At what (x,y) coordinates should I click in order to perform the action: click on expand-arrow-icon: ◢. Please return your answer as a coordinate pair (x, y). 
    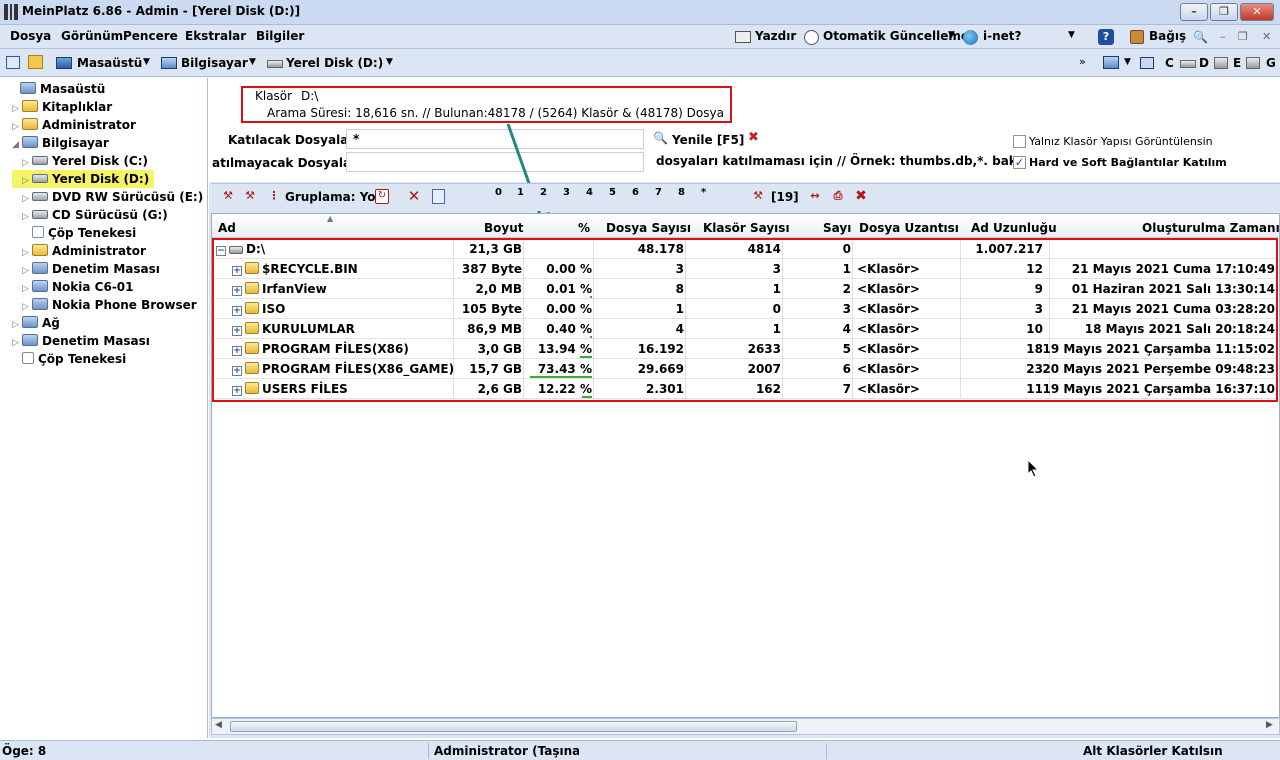
    Looking at the image, I should click on (17, 145).